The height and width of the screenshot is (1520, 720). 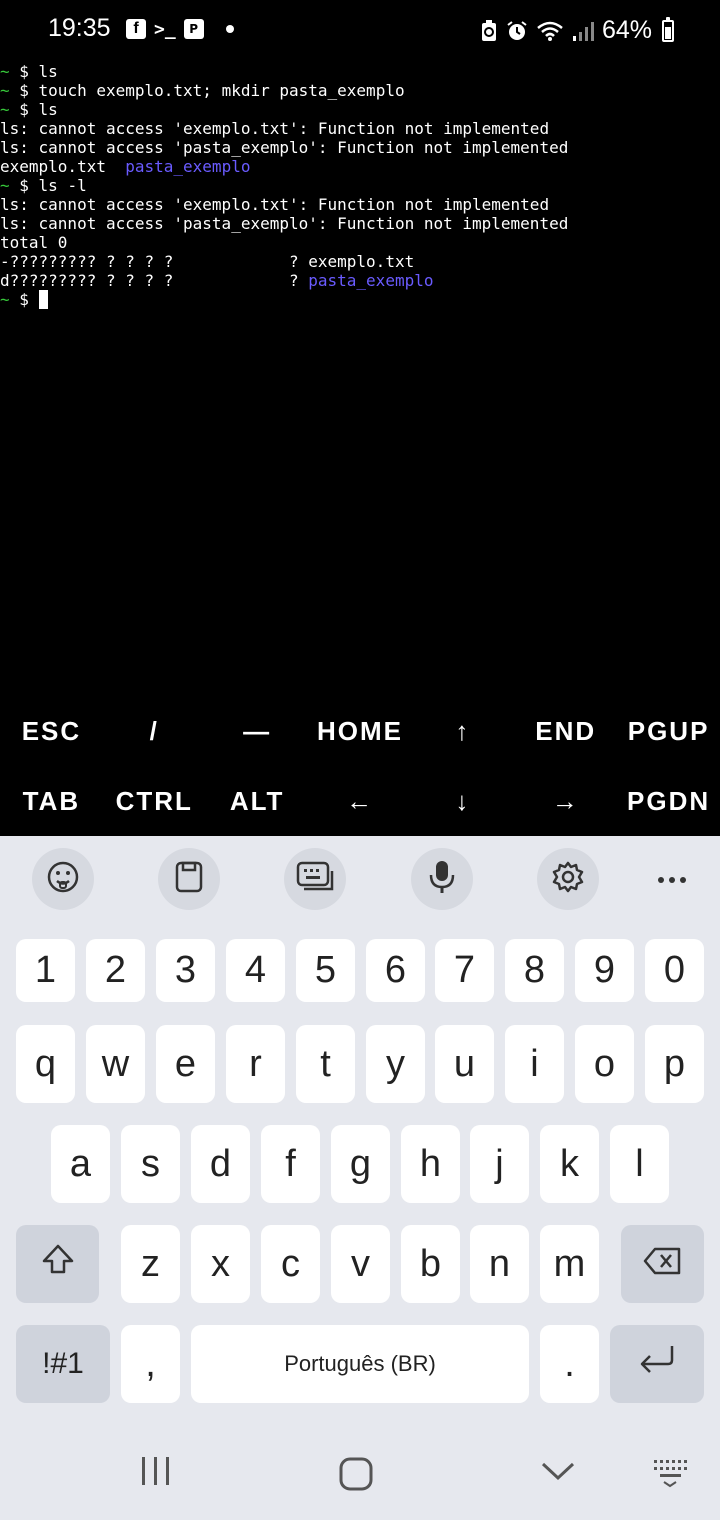 I want to click on battery-saver-icon, so click(x=489, y=30).